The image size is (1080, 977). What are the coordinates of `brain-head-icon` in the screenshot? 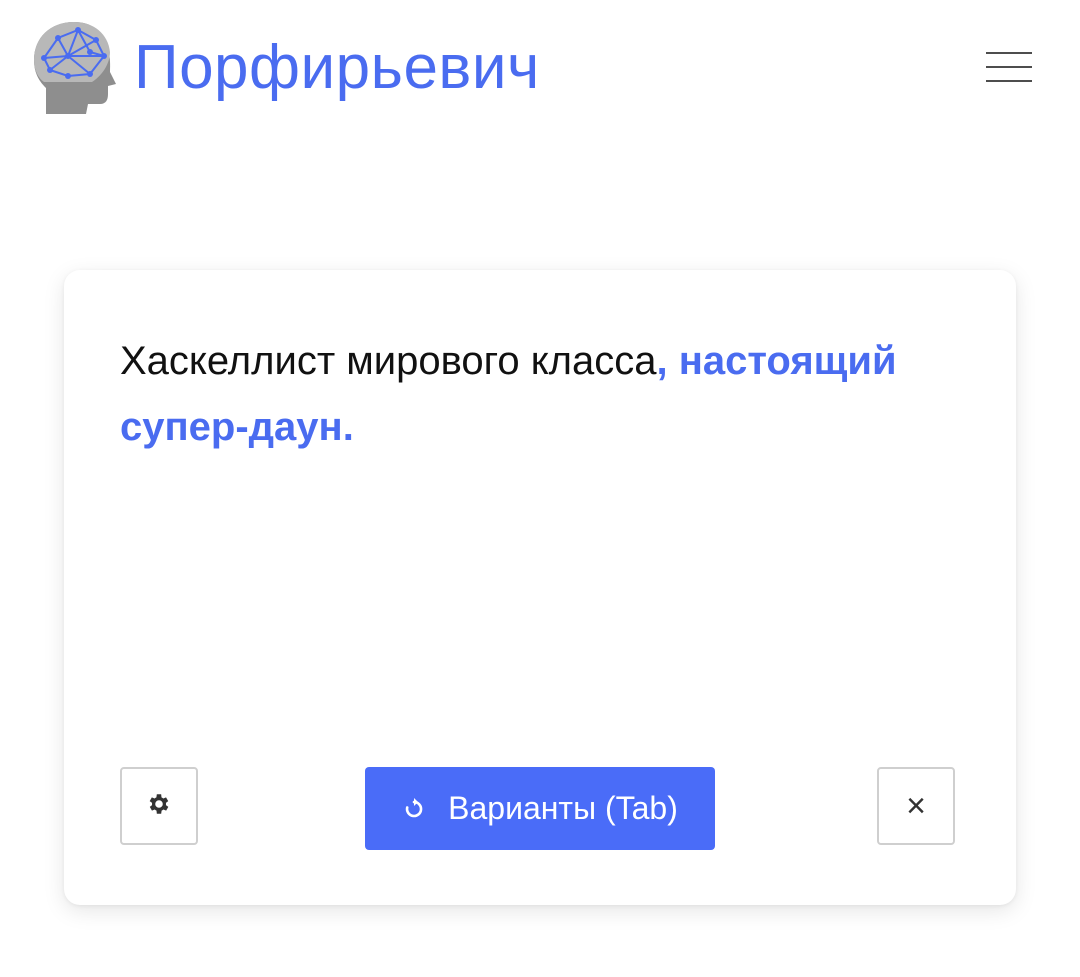 It's located at (78, 68).